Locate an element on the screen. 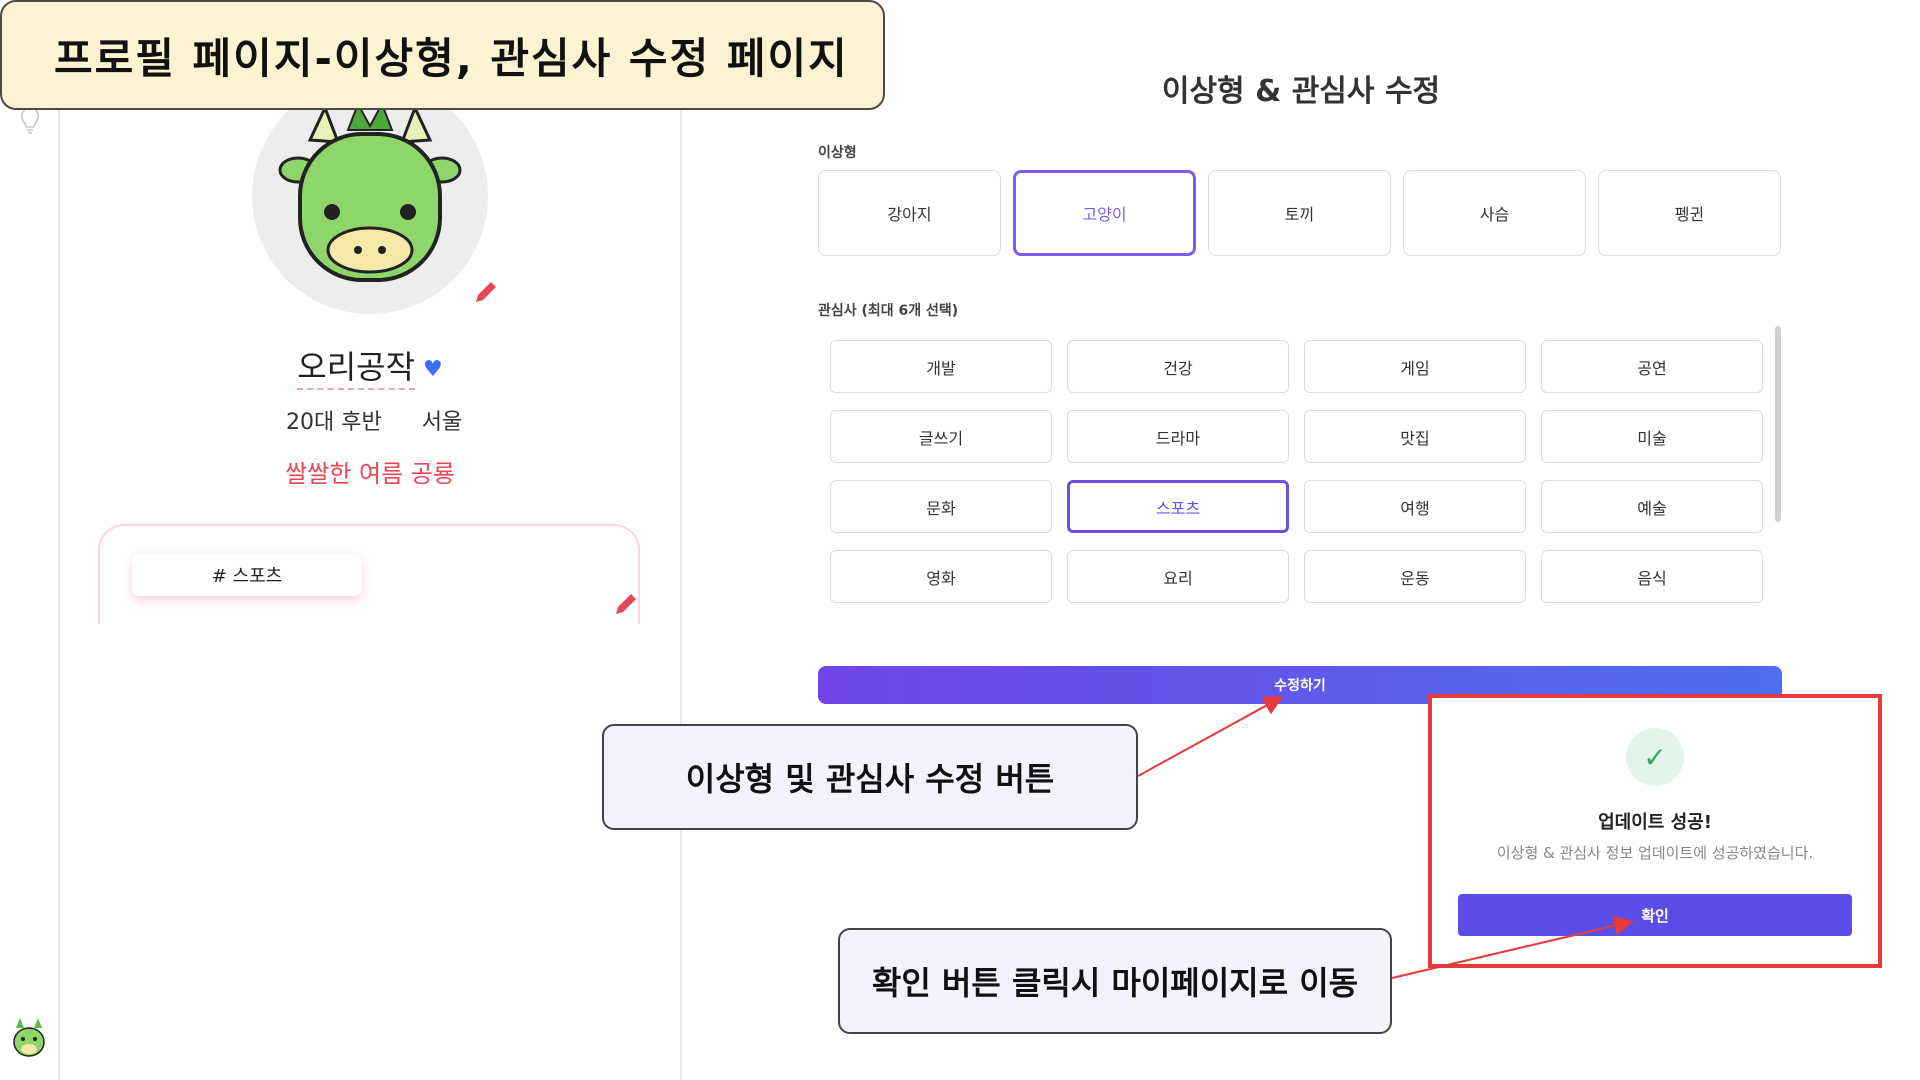 The image size is (1920, 1080). ideal-type-option: 고양이 is located at coordinates (1104, 213).